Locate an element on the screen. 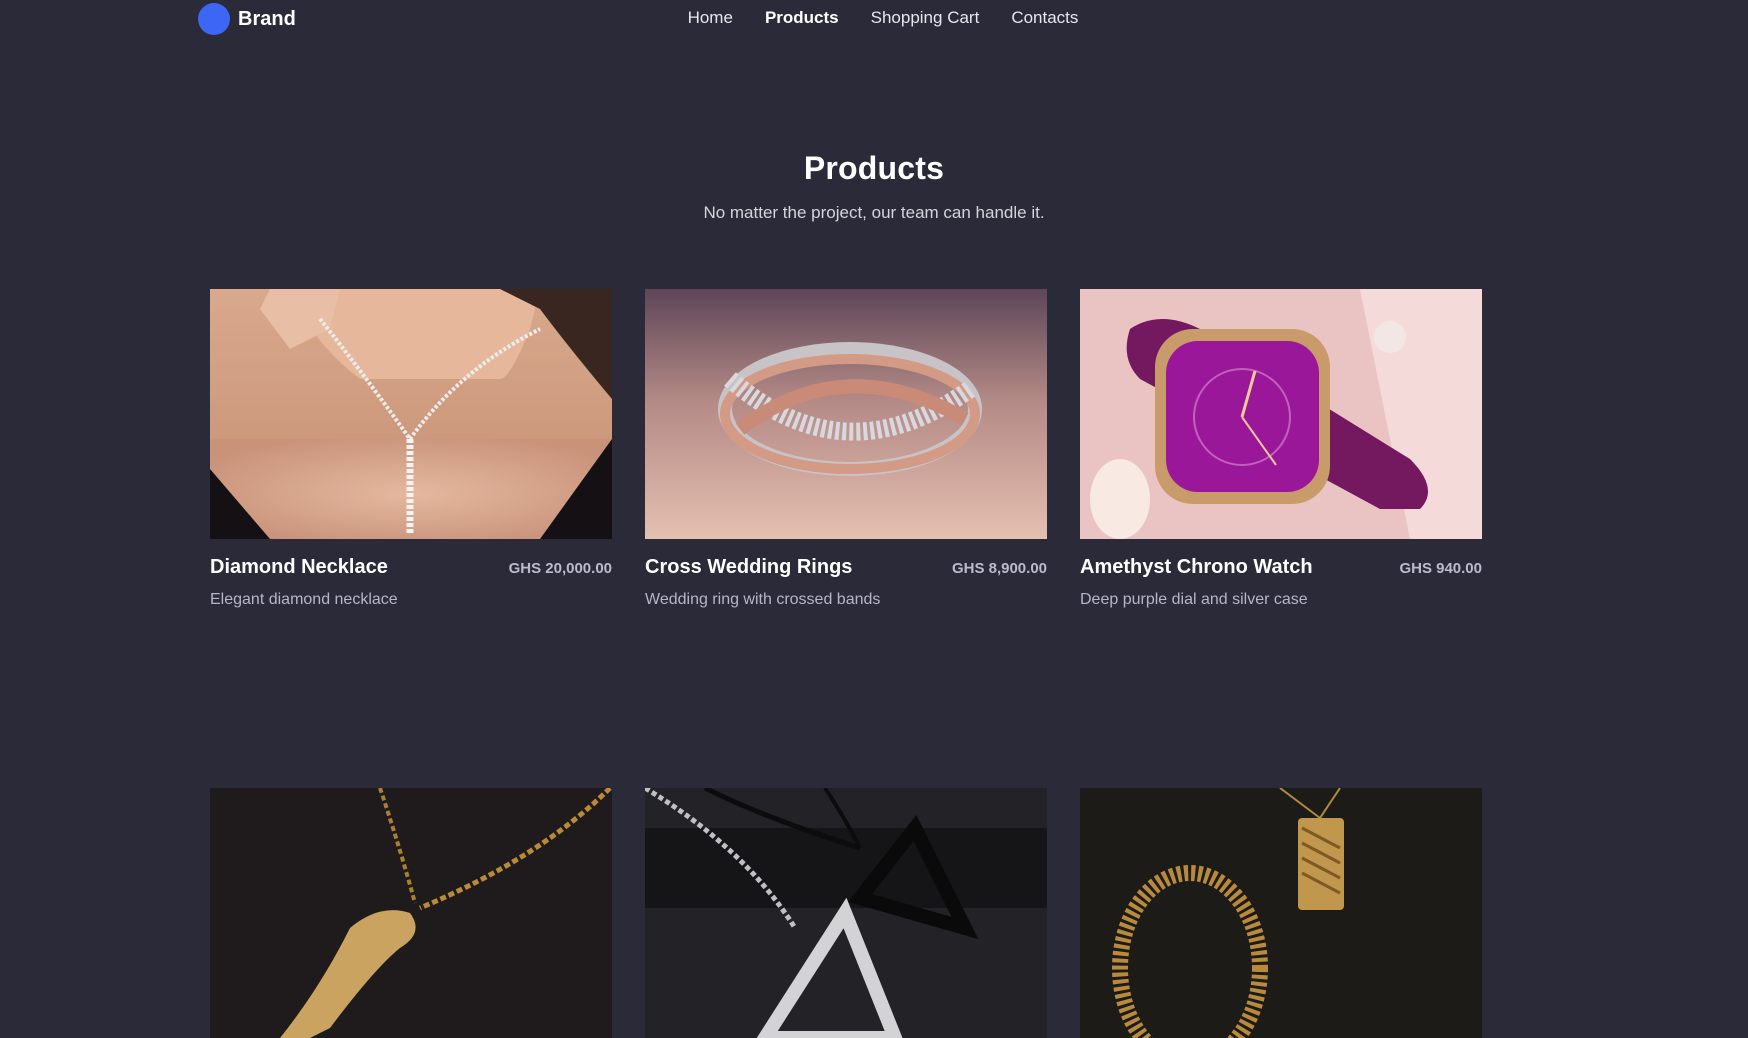 This screenshot has width=1748, height=1038. product-description: Wedding ring with crossed bands is located at coordinates (763, 599).